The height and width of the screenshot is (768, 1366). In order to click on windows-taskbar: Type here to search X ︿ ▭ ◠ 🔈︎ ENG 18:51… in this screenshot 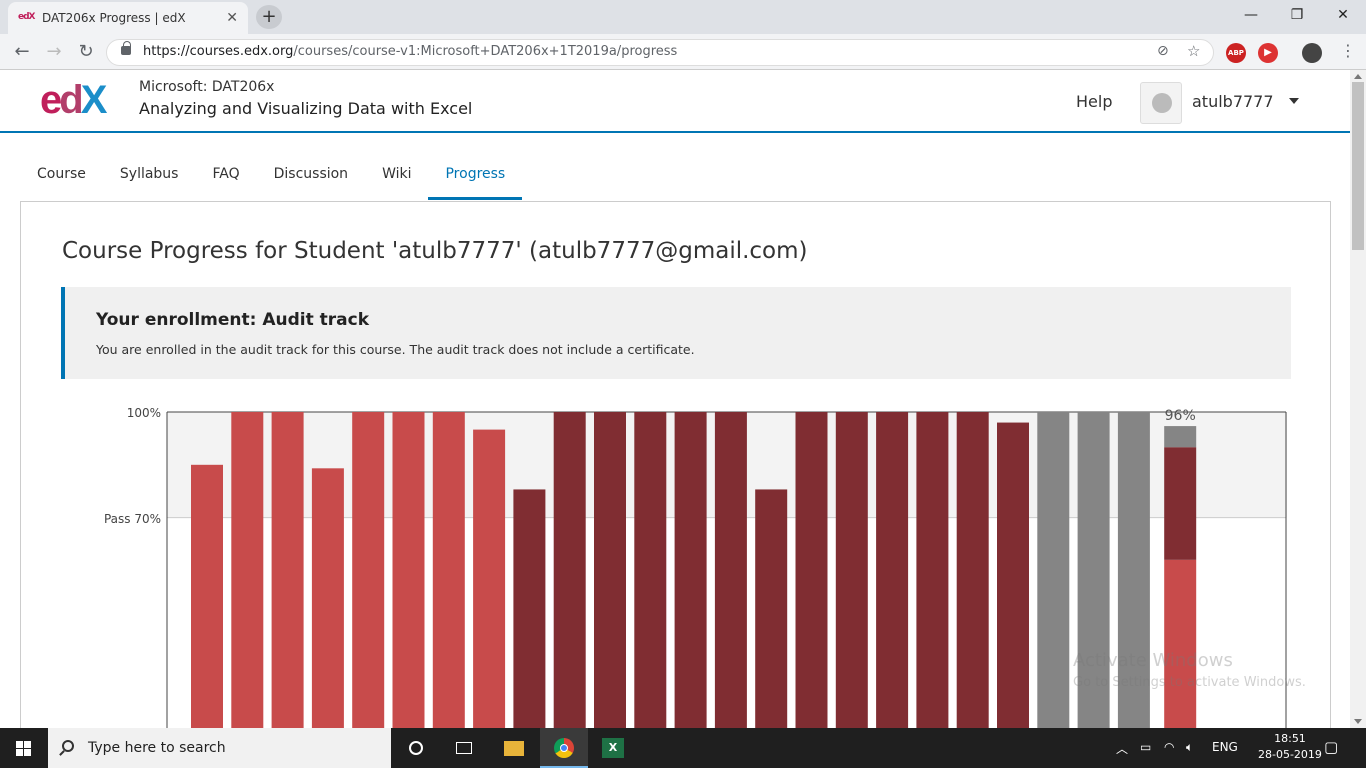, I will do `click(683, 748)`.